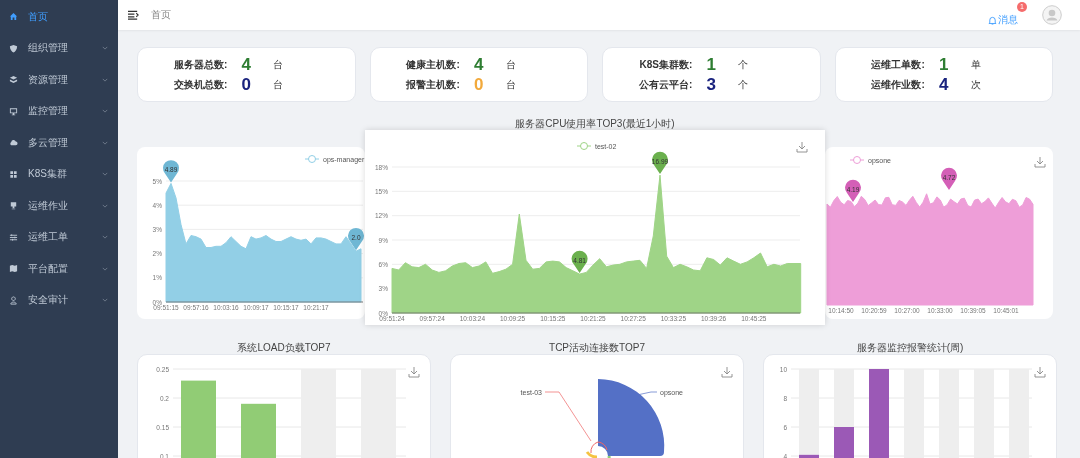  Describe the element at coordinates (975, 84) in the screenshot. I see `stat-unit: 次` at that location.